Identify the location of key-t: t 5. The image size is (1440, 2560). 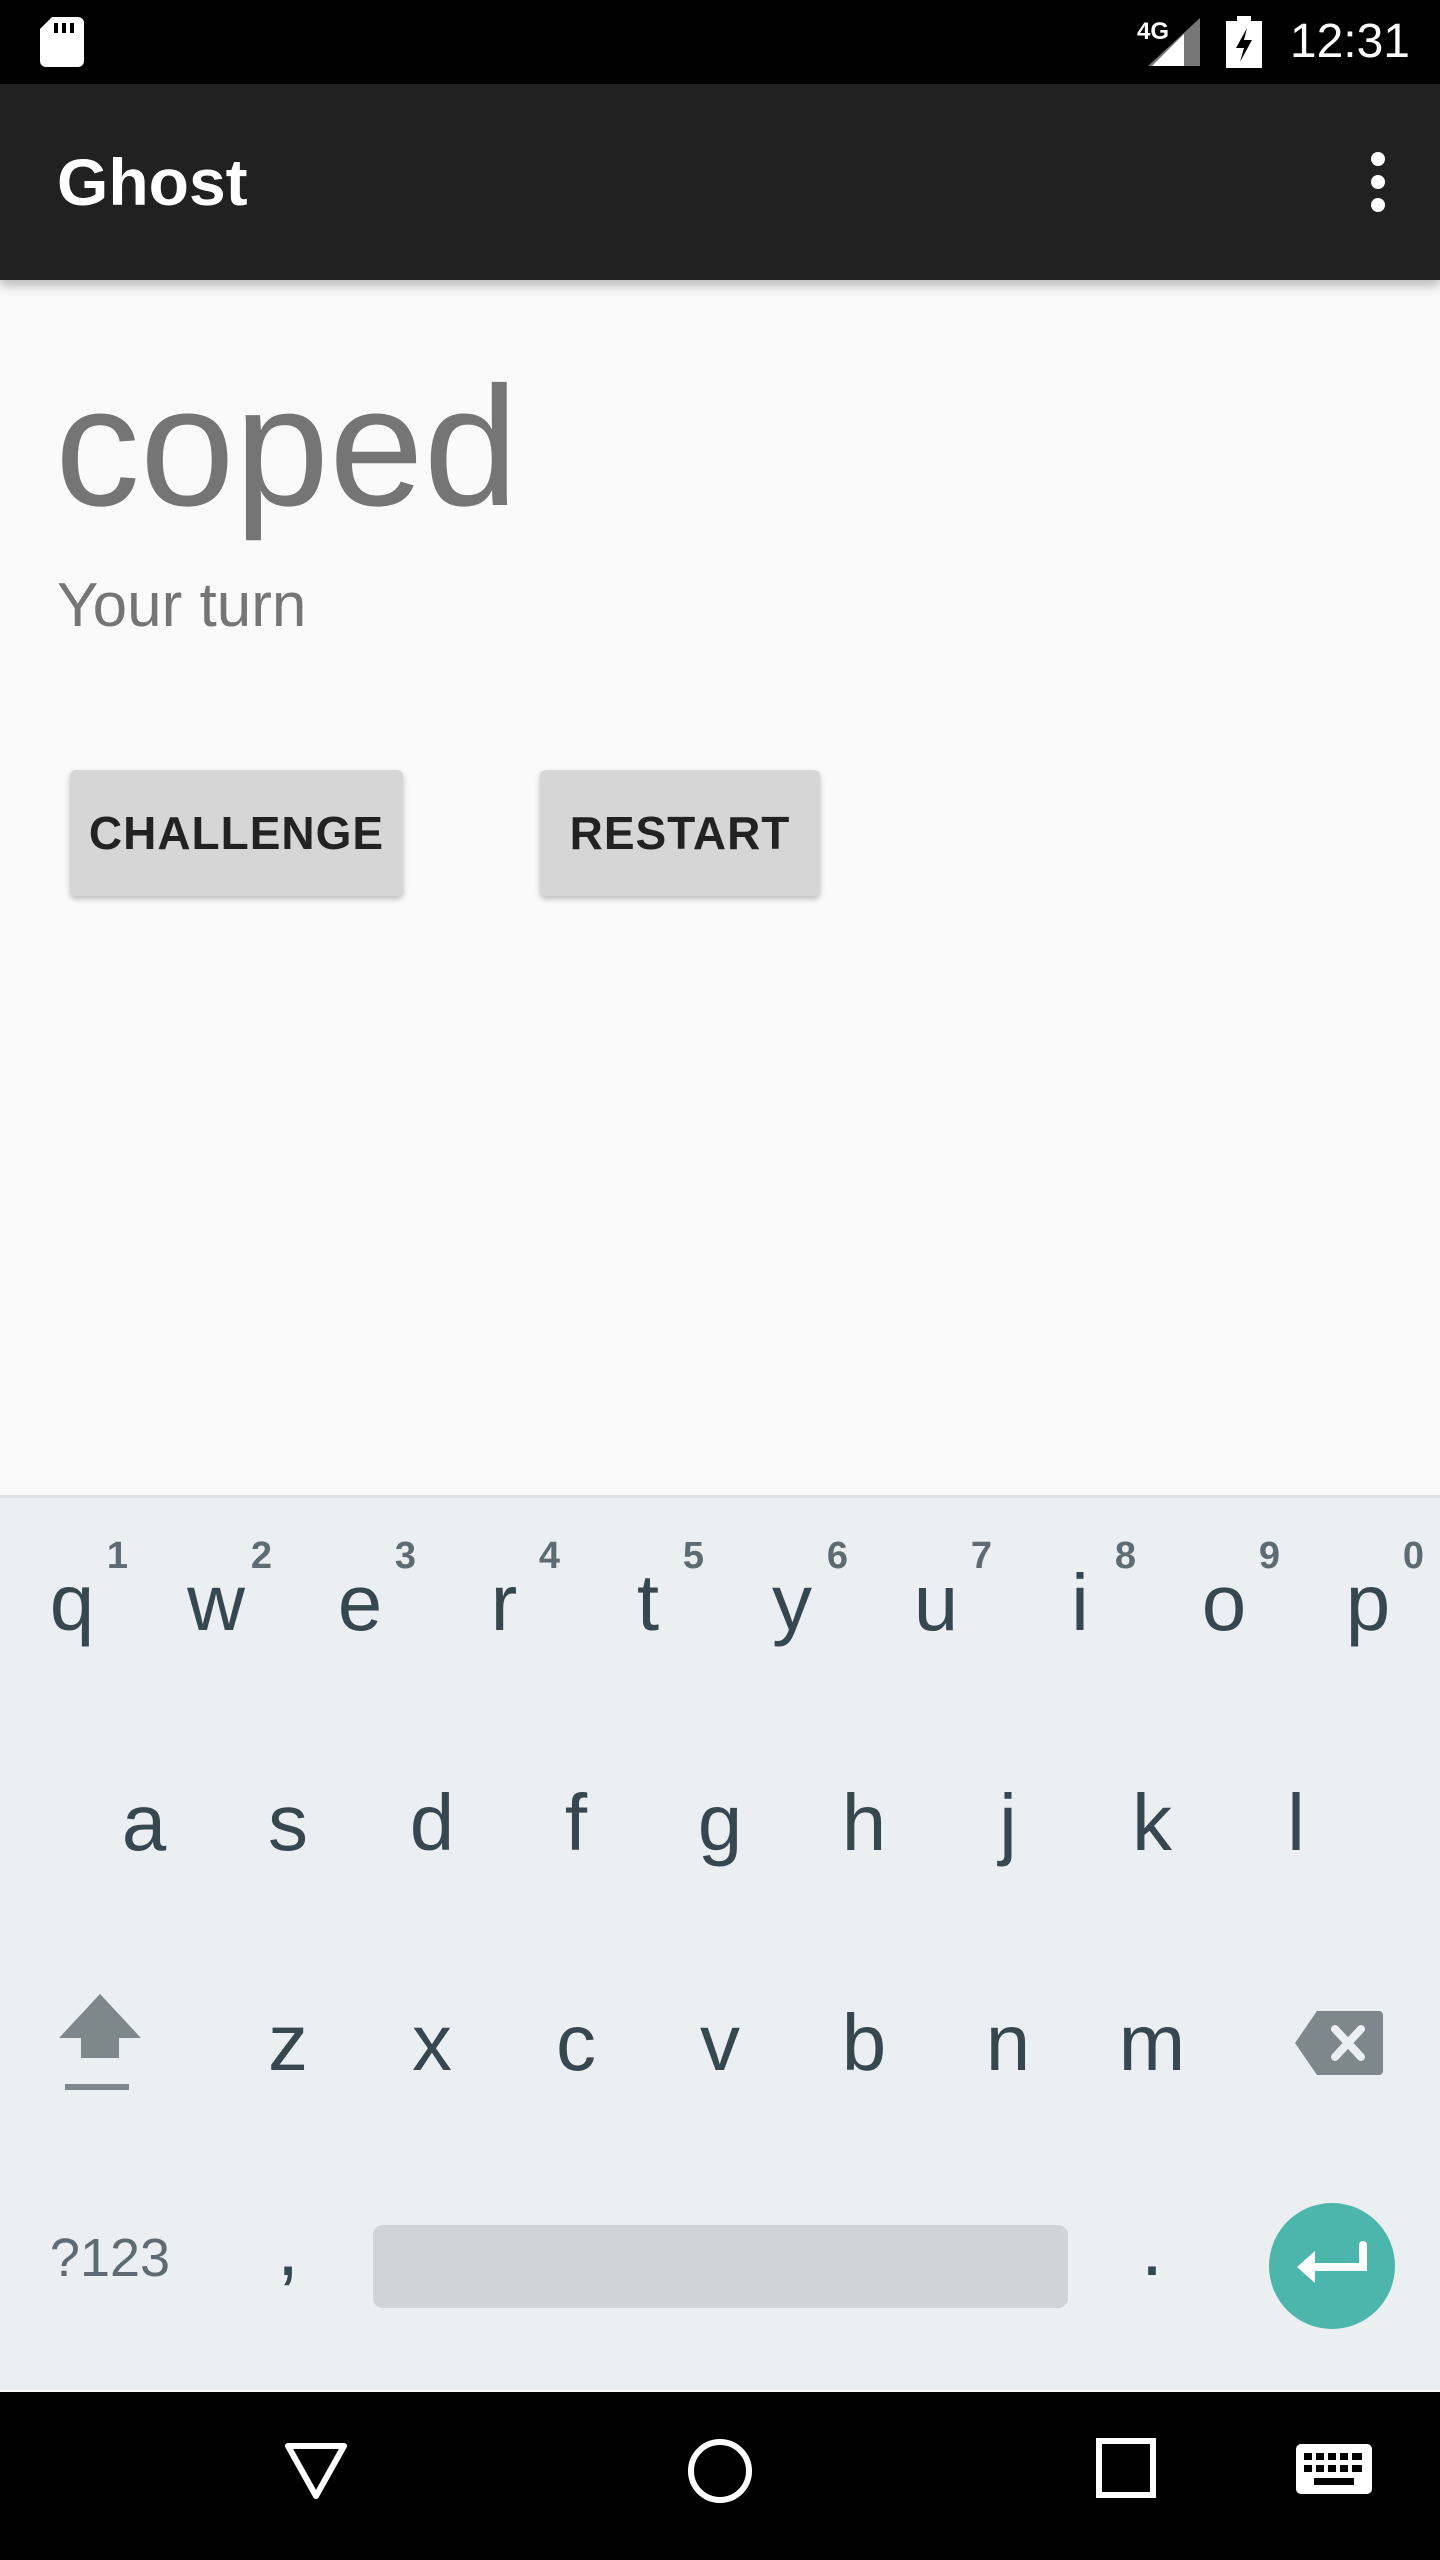
(648, 1603).